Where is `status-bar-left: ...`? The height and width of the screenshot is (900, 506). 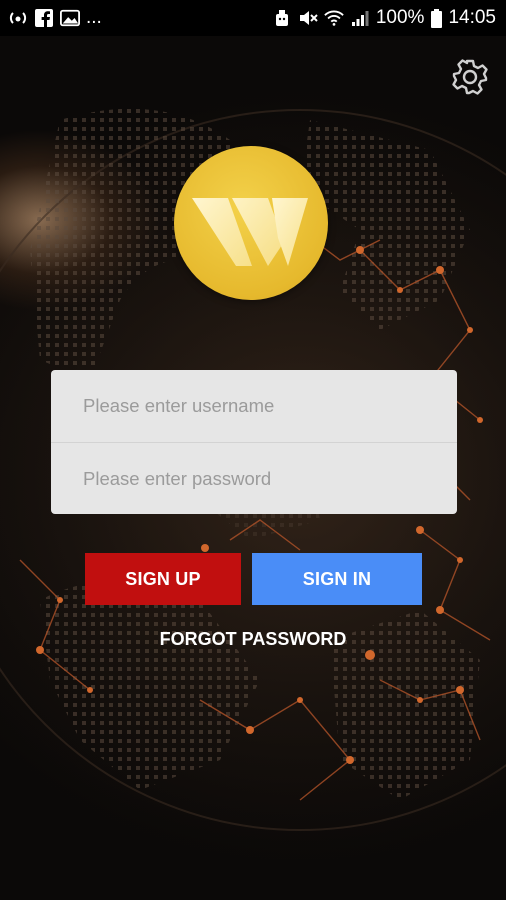 status-bar-left: ... is located at coordinates (55, 18).